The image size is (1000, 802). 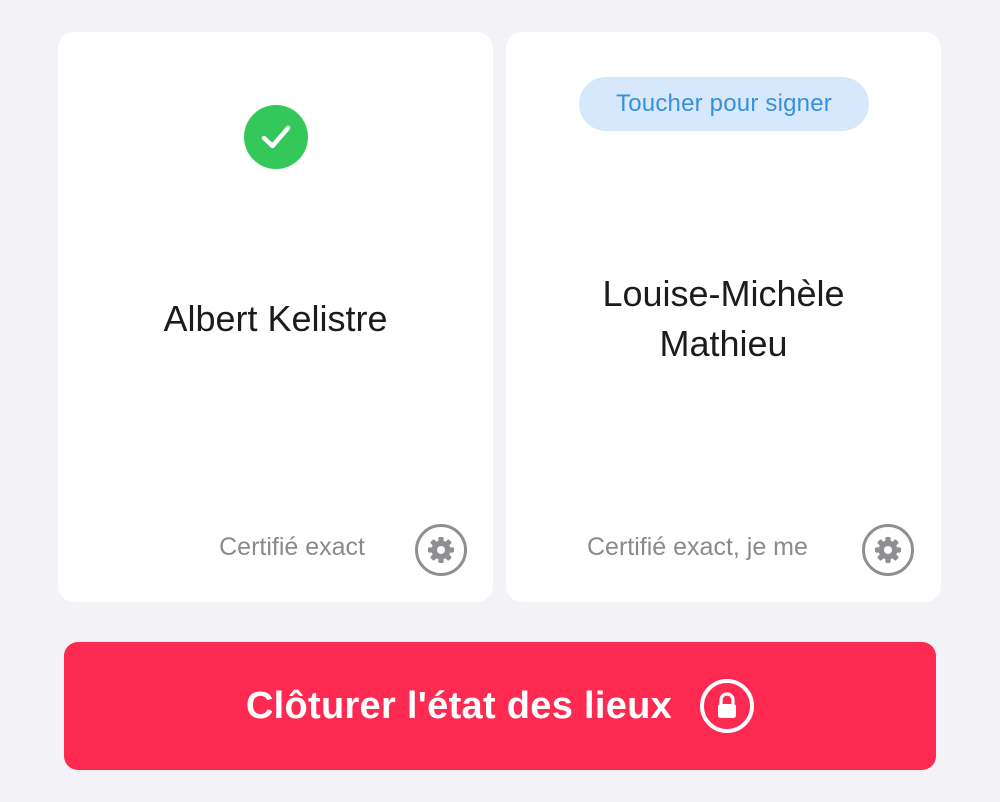 I want to click on close-inspection-button: Clôturer l'état des lieux, so click(x=500, y=706).